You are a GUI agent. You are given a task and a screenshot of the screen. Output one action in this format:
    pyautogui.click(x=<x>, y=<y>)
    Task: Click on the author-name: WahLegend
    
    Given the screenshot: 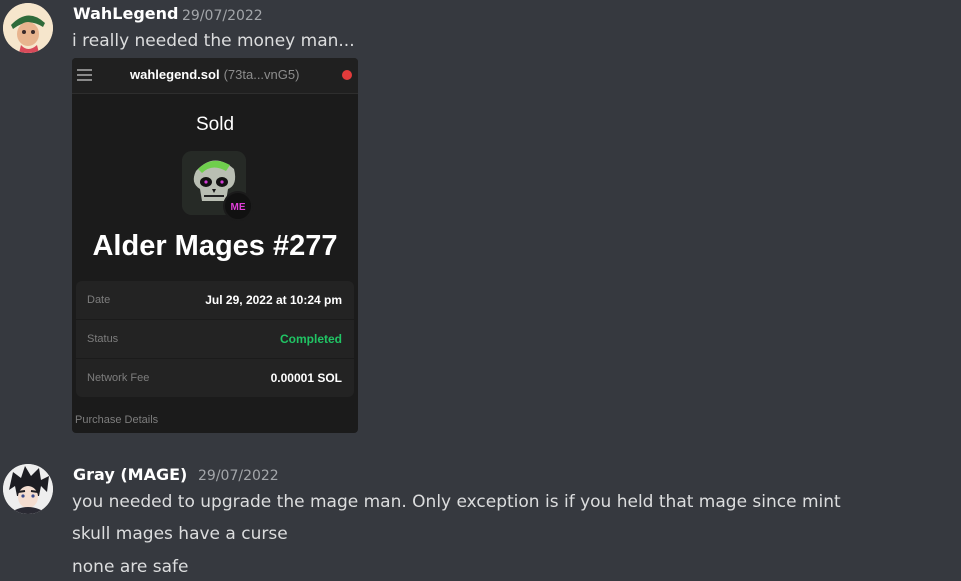 What is the action you would take?
    pyautogui.click(x=125, y=13)
    